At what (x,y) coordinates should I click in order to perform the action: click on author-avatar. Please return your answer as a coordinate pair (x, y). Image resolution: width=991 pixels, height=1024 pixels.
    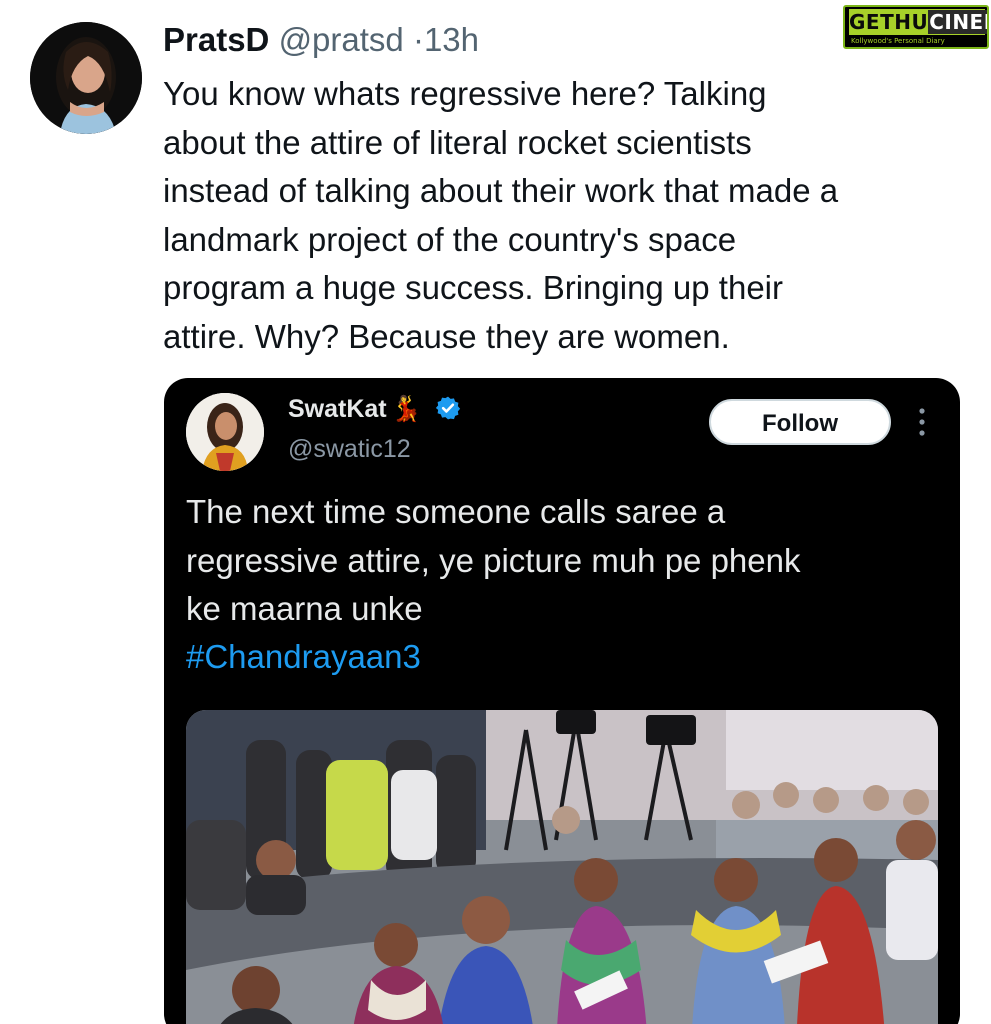
    Looking at the image, I should click on (86, 78).